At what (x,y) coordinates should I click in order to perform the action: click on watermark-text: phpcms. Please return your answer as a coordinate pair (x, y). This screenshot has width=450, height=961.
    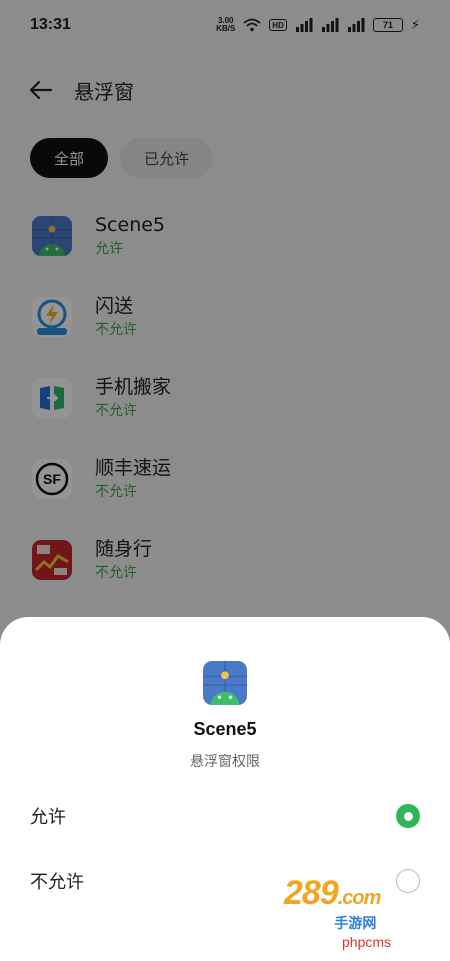
    Looking at the image, I should click on (367, 942).